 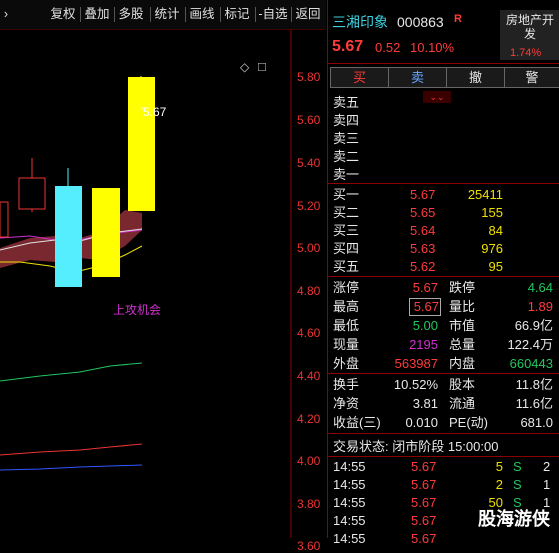 I want to click on ma-line-red, so click(x=71, y=449).